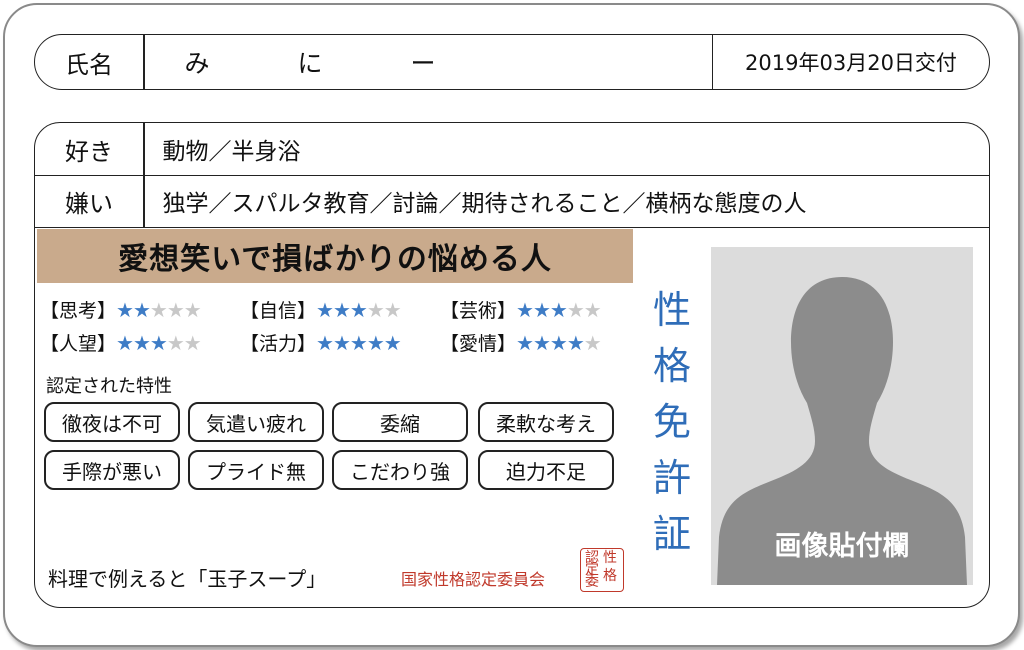 The width and height of the screenshot is (1024, 650). What do you see at coordinates (109, 386) in the screenshot?
I see `traits-label: 認定された特性` at bounding box center [109, 386].